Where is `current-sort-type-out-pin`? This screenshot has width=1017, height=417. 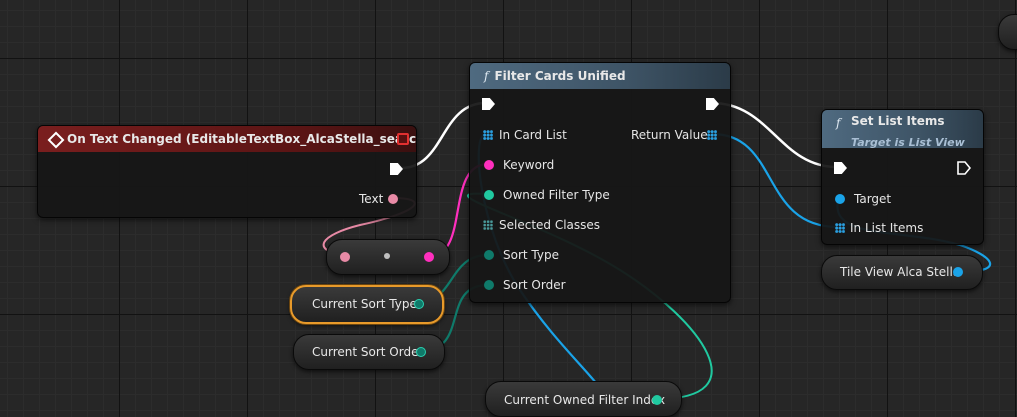 current-sort-type-out-pin is located at coordinates (419, 304).